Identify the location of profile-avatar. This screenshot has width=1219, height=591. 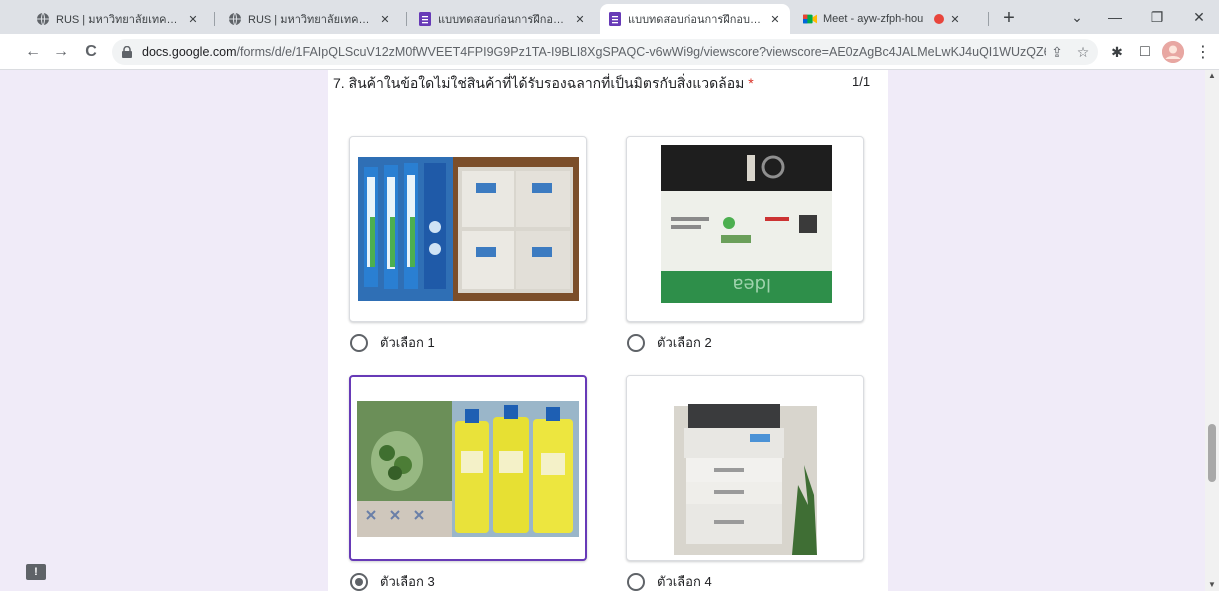
(1173, 52).